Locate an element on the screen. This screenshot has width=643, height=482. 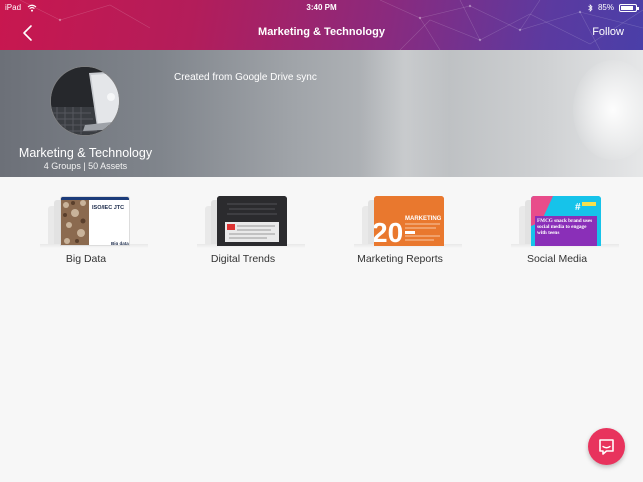
chat-button is located at coordinates (606, 446).